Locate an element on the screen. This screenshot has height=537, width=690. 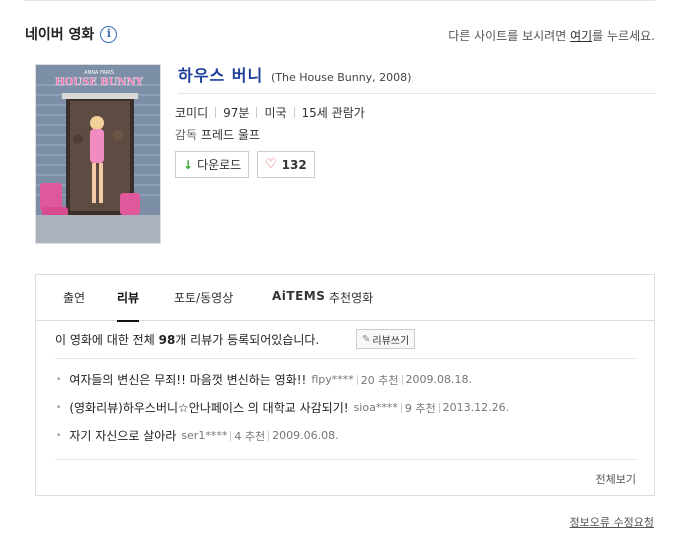
director-name: 프레드 울프 is located at coordinates (230, 135).